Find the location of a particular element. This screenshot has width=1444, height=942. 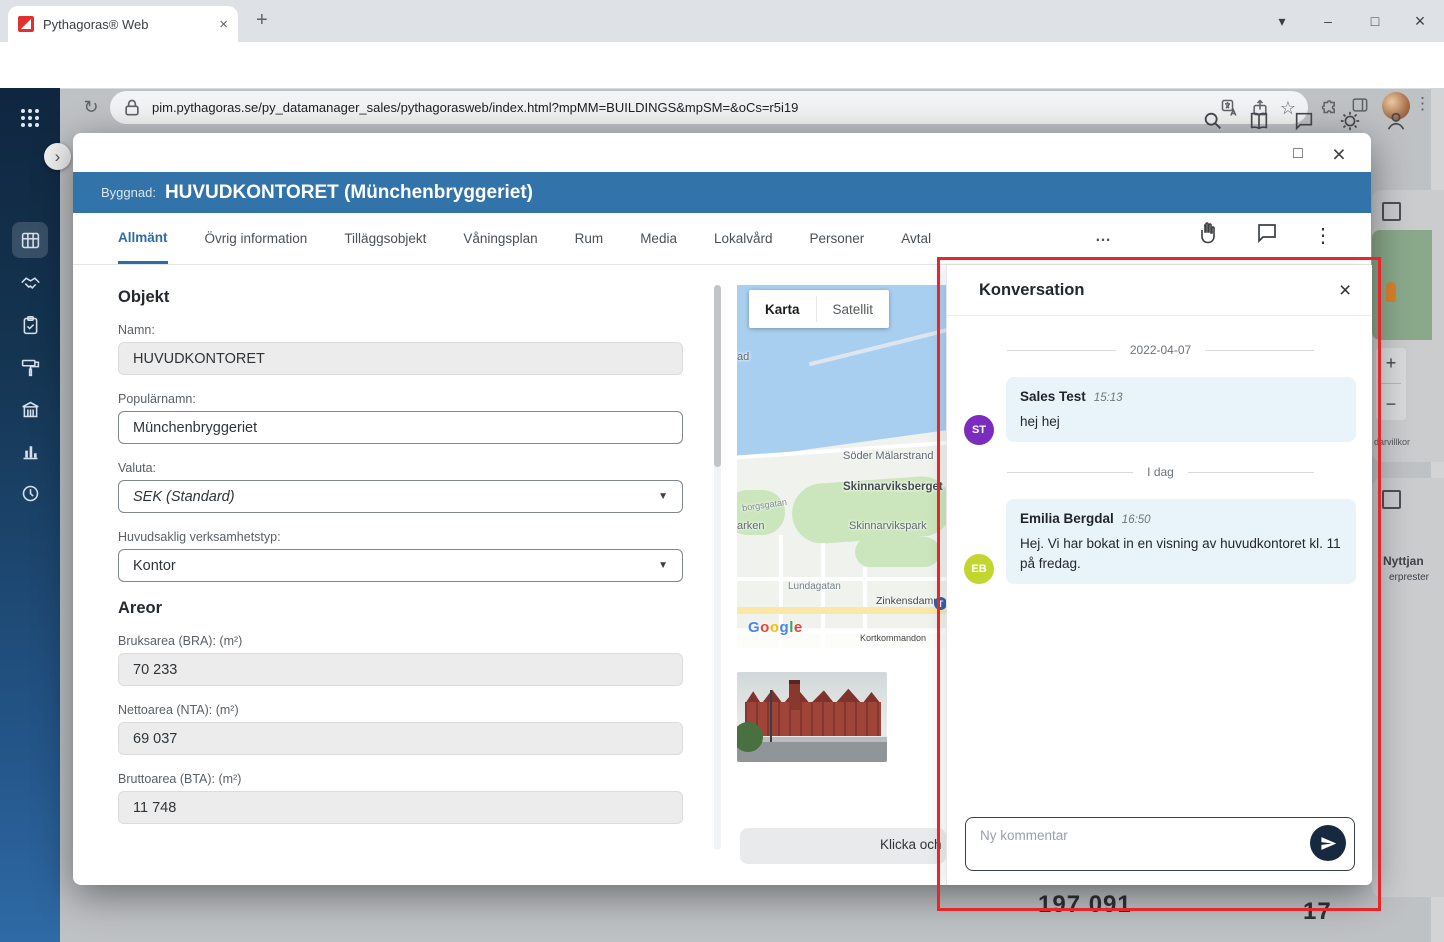

bar-chart-icon is located at coordinates (30, 452).